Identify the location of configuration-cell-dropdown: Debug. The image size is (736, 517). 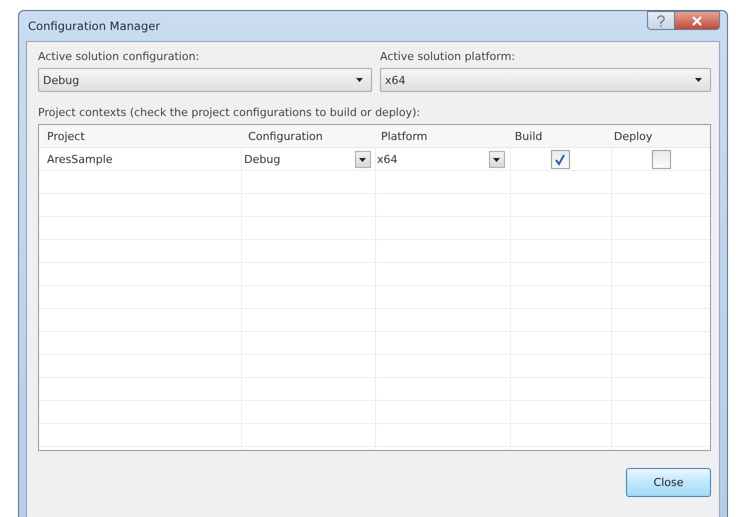
(306, 159).